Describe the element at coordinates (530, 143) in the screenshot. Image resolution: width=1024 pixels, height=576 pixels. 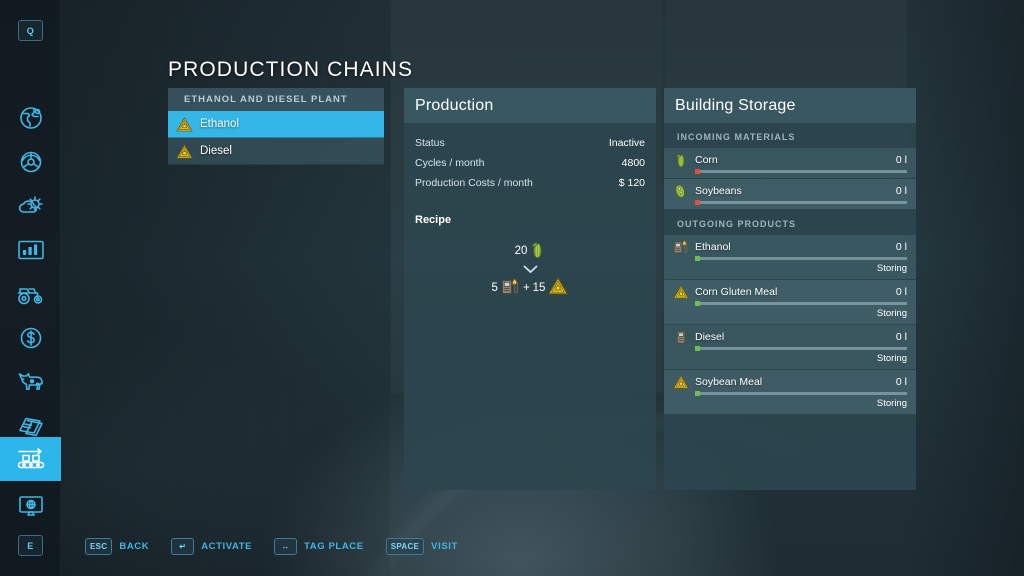
I see `stat-row-status: Status Inactive` at that location.